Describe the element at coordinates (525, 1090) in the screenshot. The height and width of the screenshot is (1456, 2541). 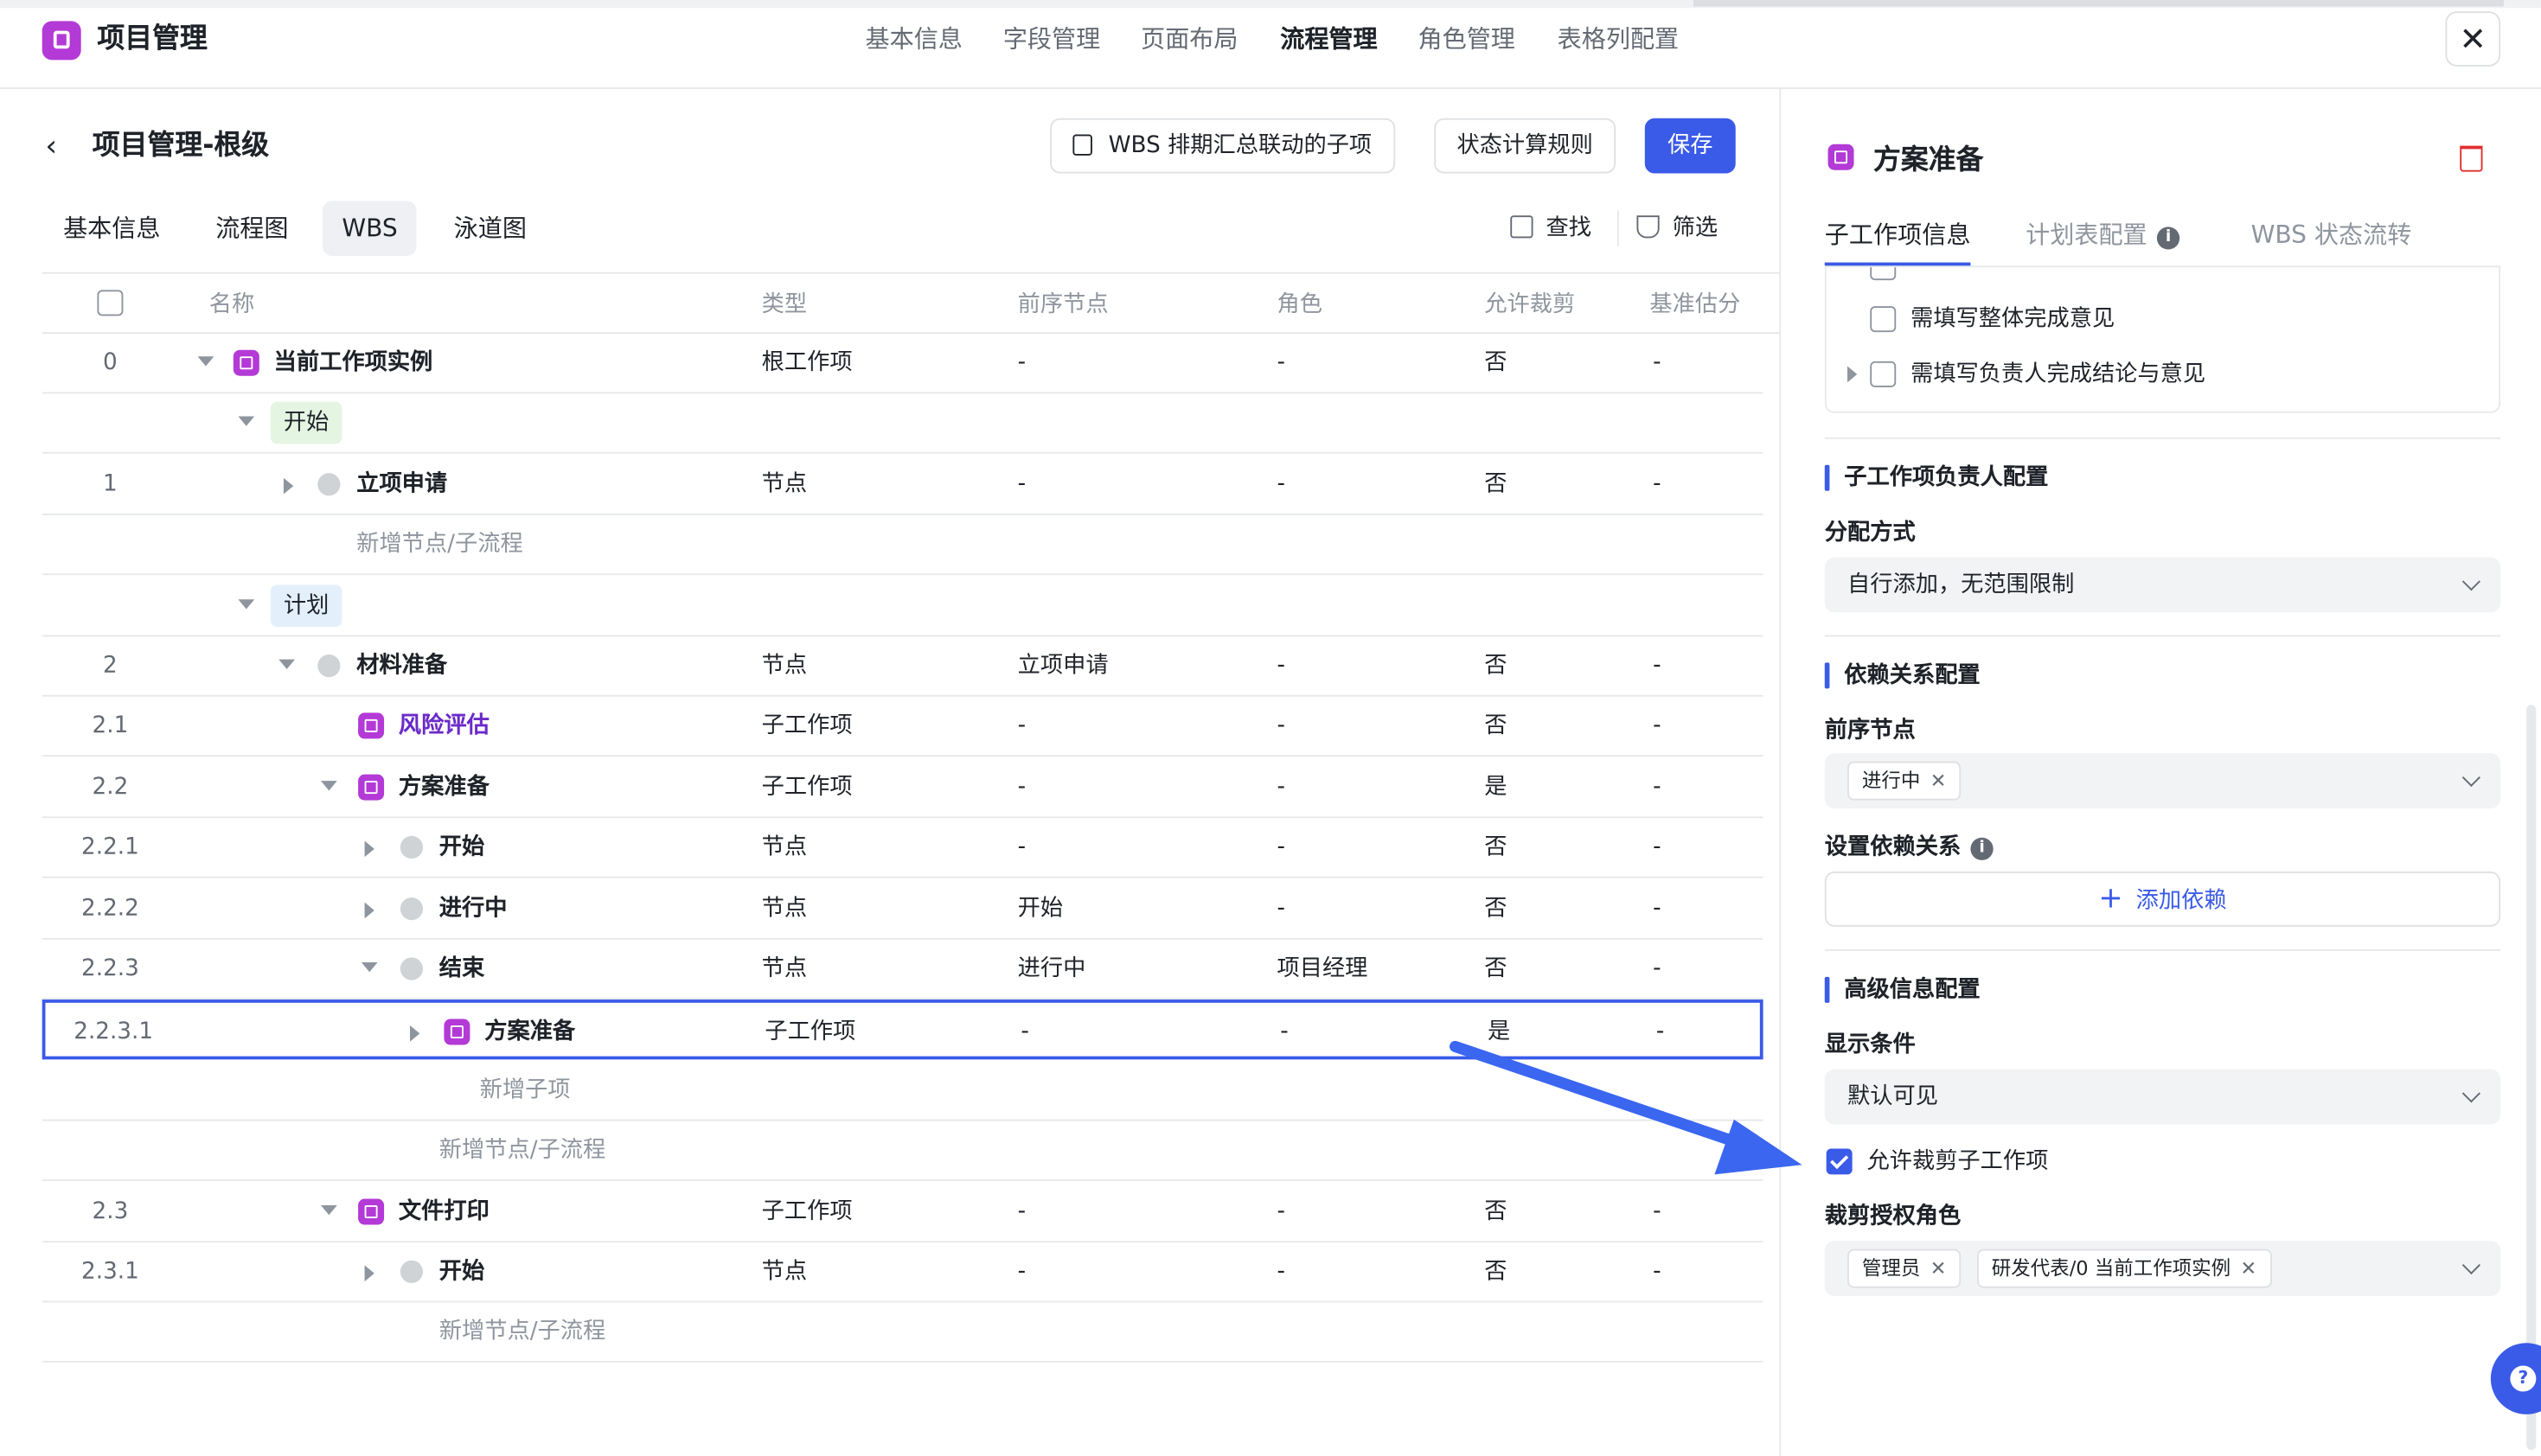
I see `add-link: 新增子项` at that location.